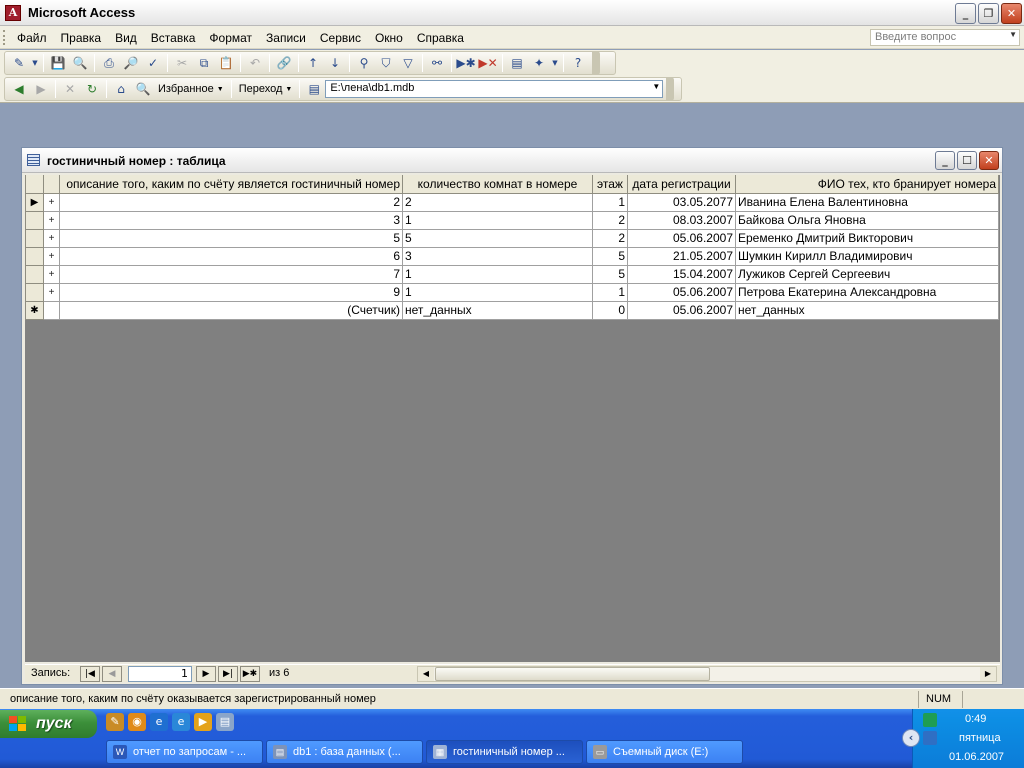 Image resolution: width=1024 pixels, height=768 pixels. What do you see at coordinates (313, 63) in the screenshot?
I see `sort-ascending-icon: ↑` at bounding box center [313, 63].